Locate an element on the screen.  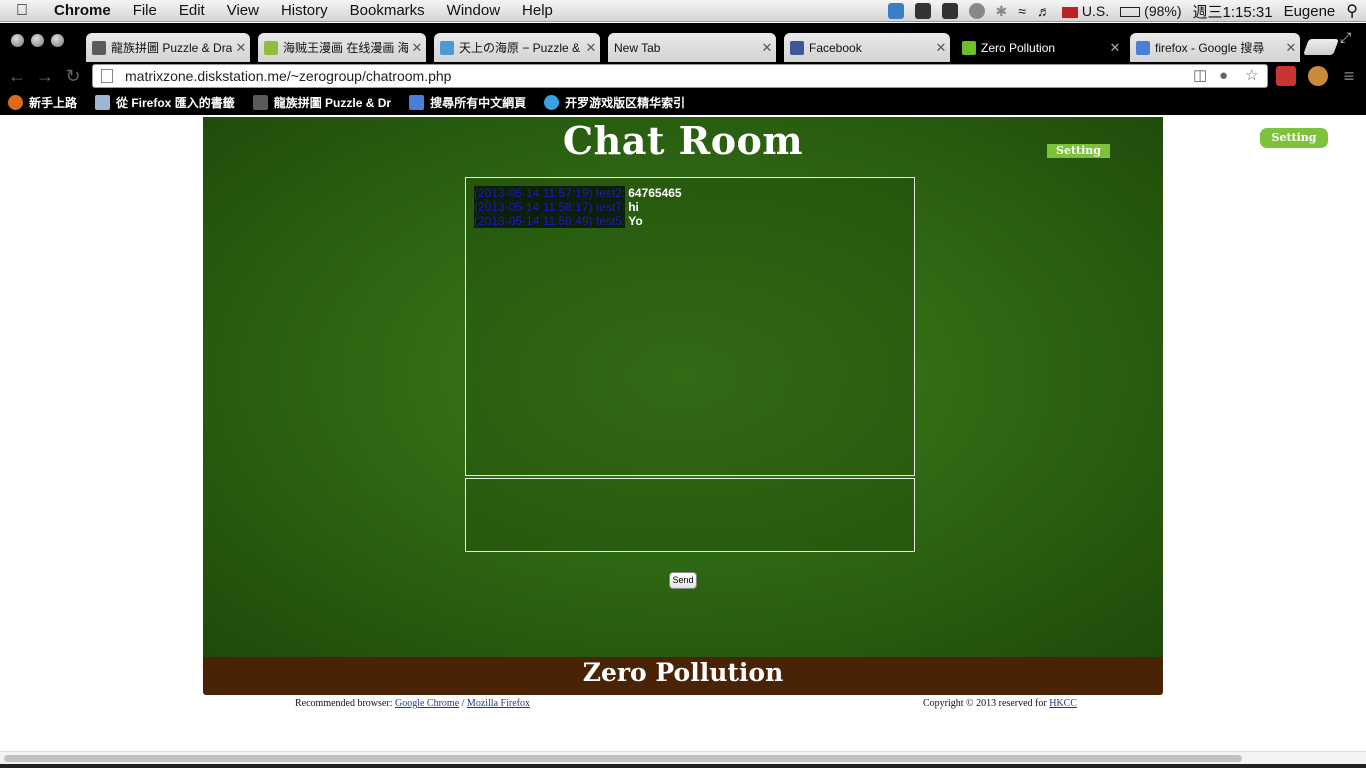
chat-message-text: Yo is located at coordinates (635, 221).